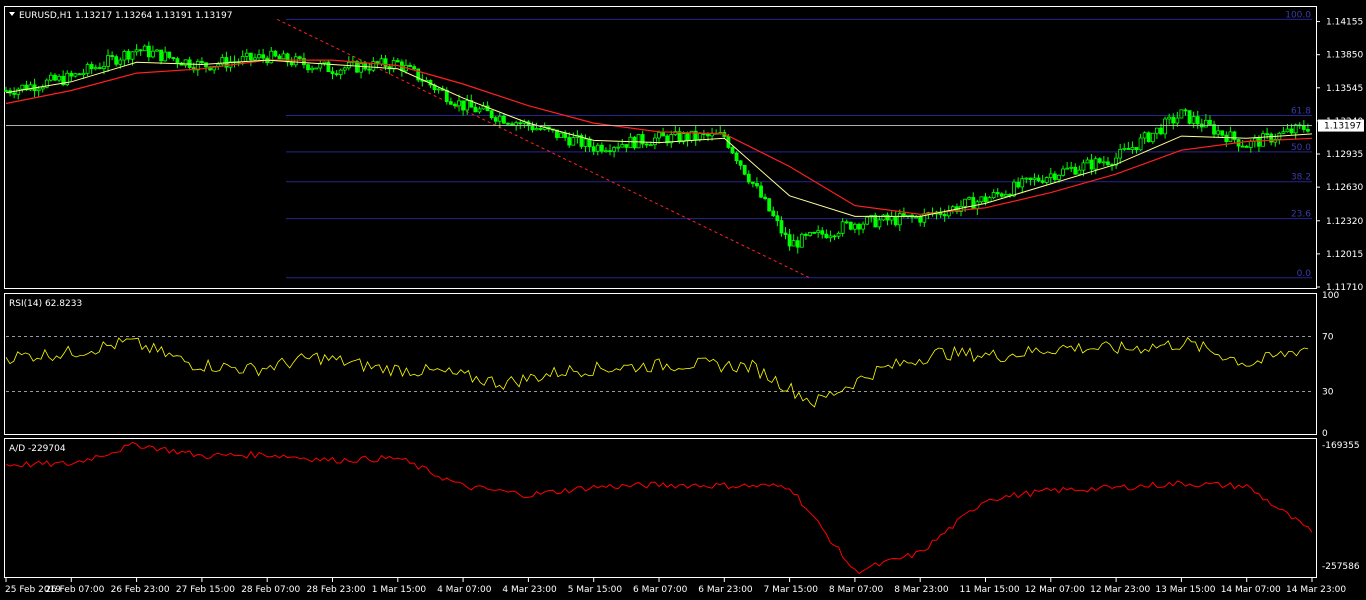  Describe the element at coordinates (595, 590) in the screenshot. I see `time-tick-label: 5 Mar 15:00` at that location.